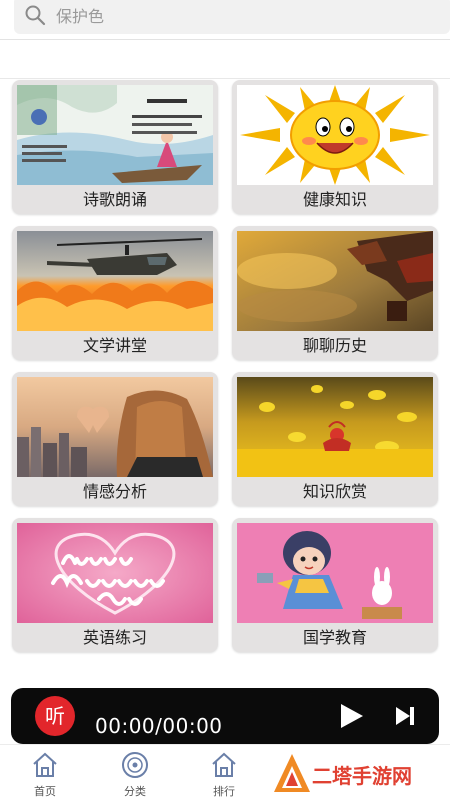  Describe the element at coordinates (159, 726) in the screenshot. I see `playback-time: 00:00/00:00` at that location.